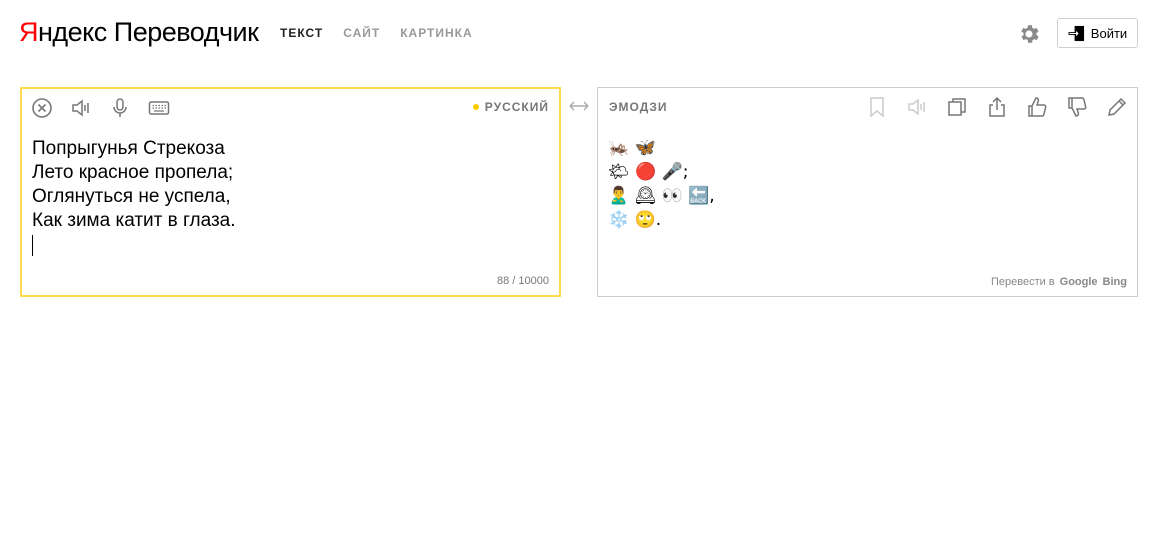  I want to click on tab-text: ТЕКСТ, so click(301, 33).